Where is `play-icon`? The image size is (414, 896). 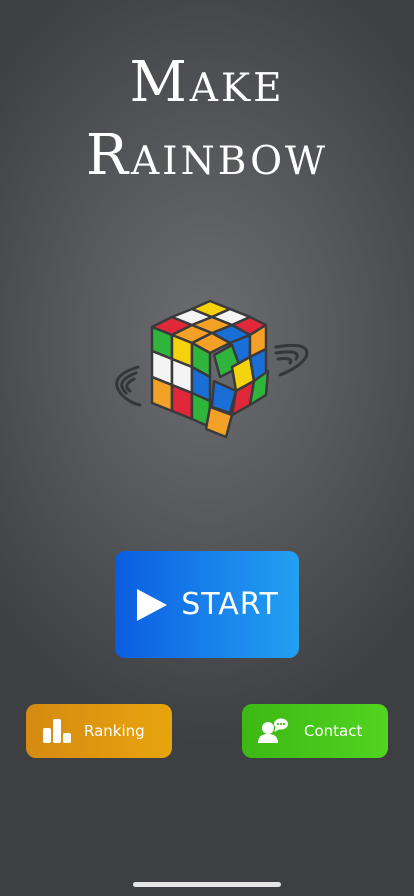
play-icon is located at coordinates (152, 604).